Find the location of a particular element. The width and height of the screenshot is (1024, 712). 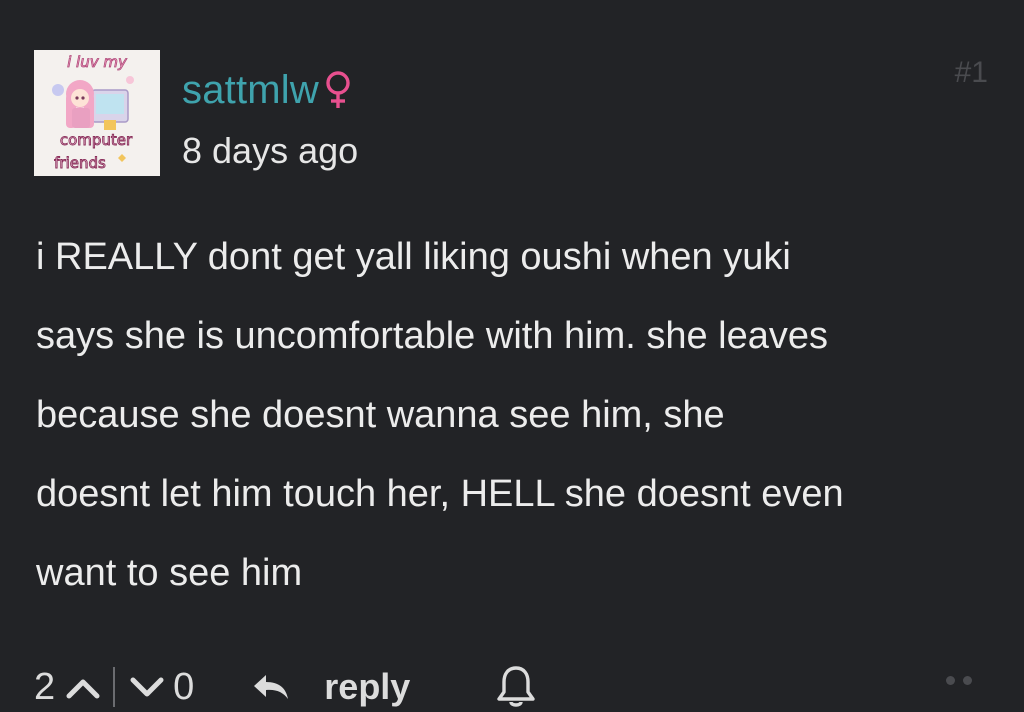

notify-button is located at coordinates (516, 687).